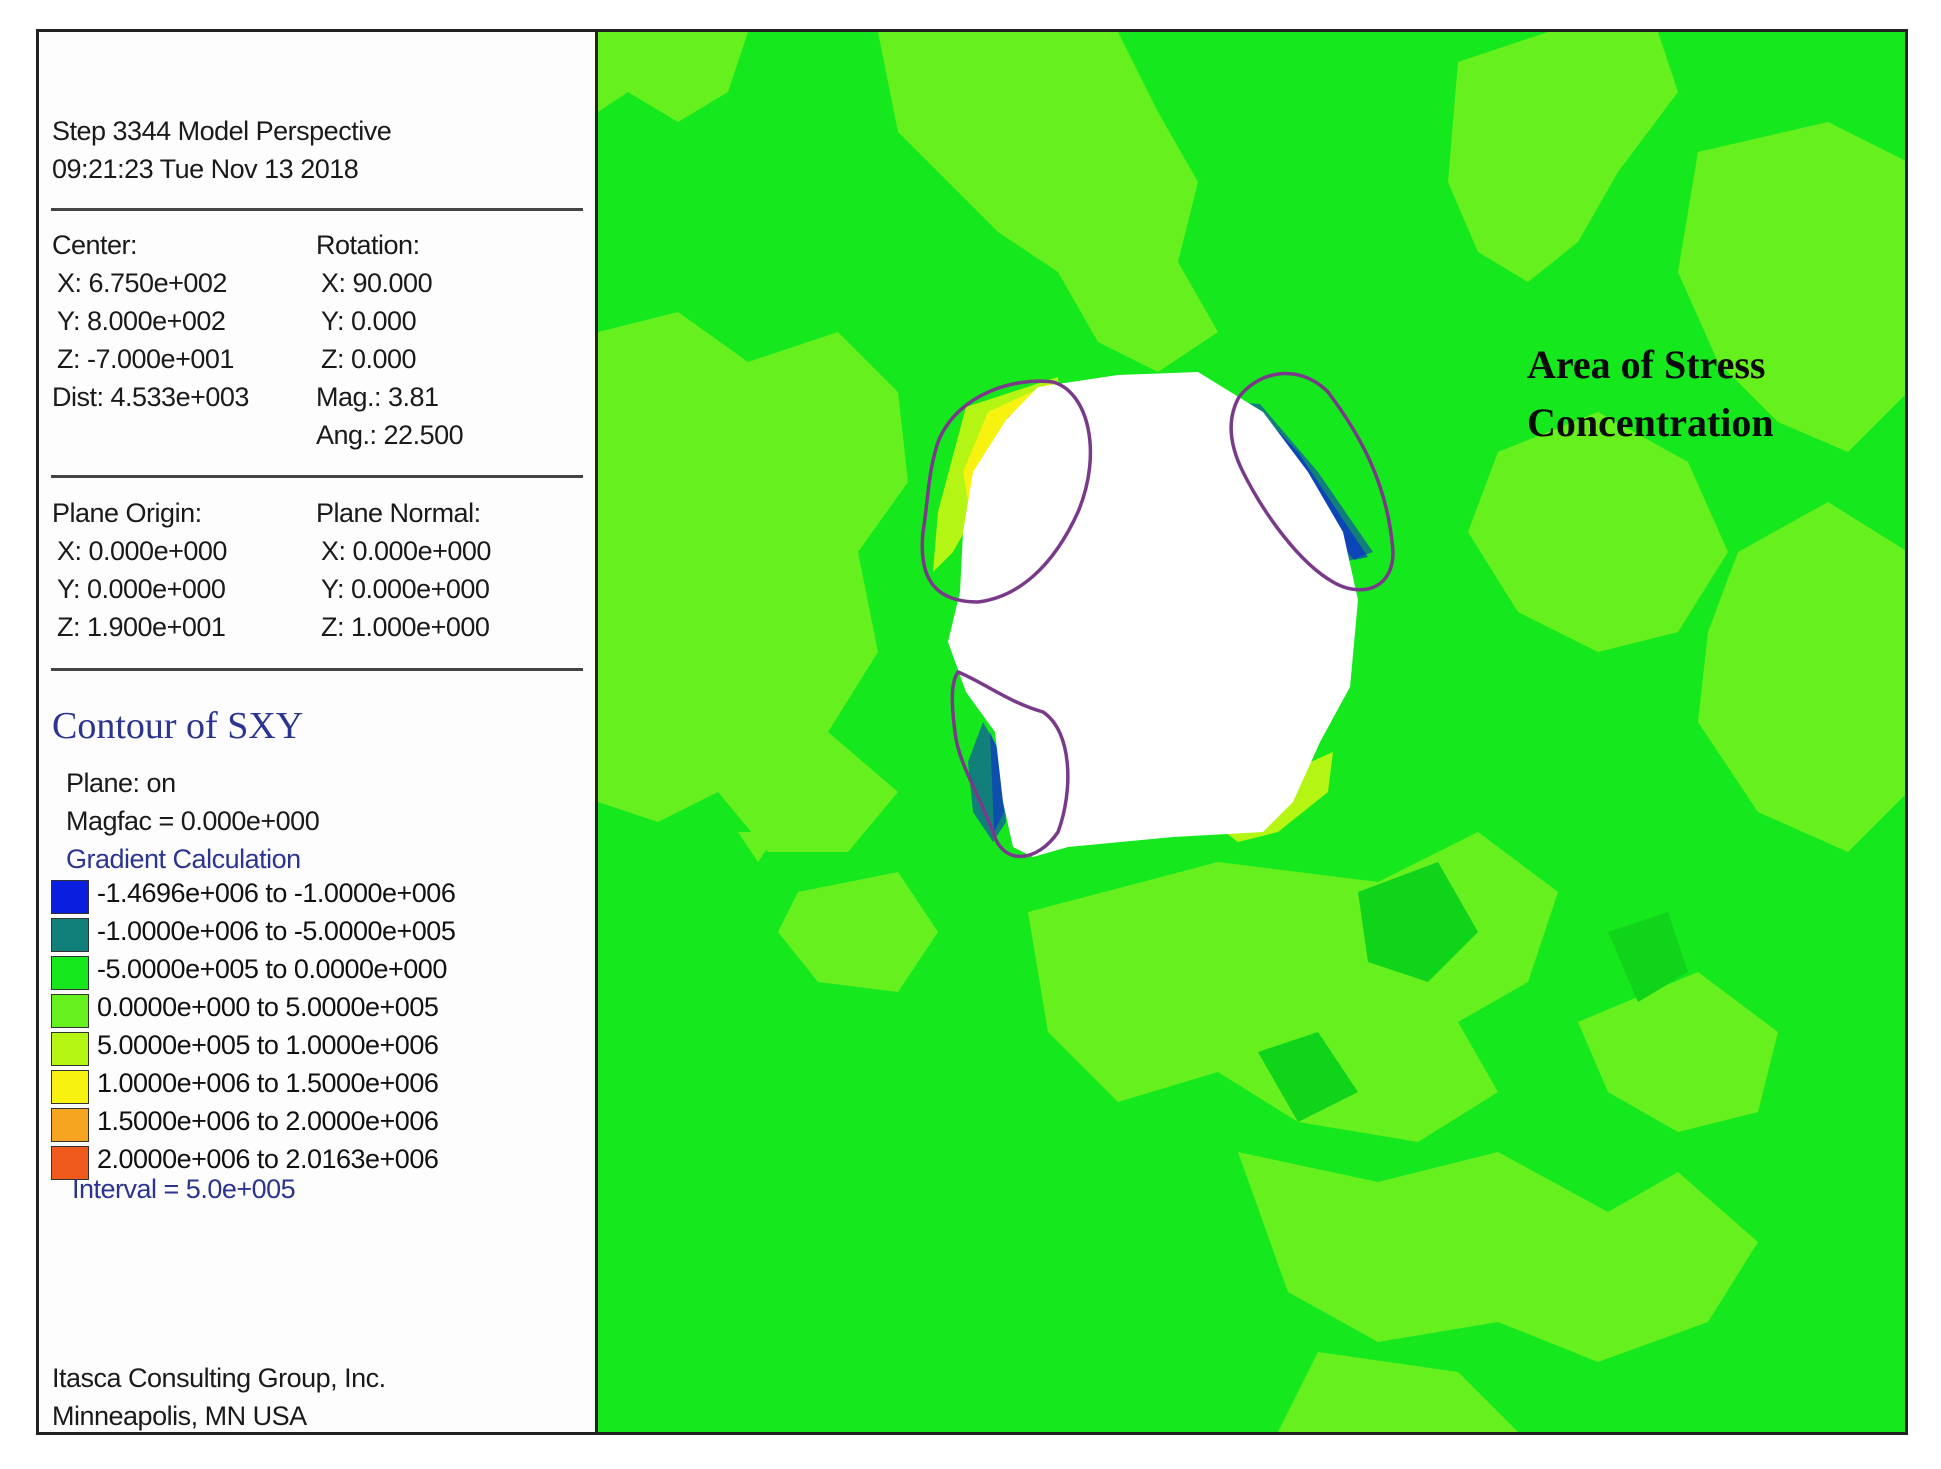  Describe the element at coordinates (127, 513) in the screenshot. I see `plane-origin-label: Plane Origin:` at that location.